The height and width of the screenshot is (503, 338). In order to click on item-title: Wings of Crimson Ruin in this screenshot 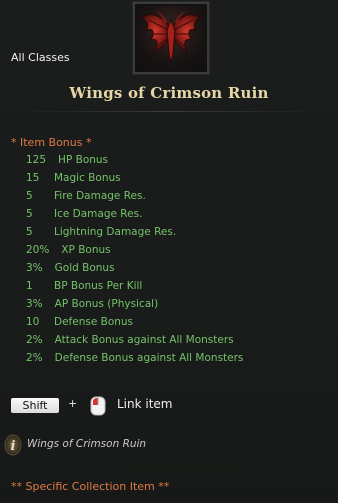, I will do `click(169, 93)`.